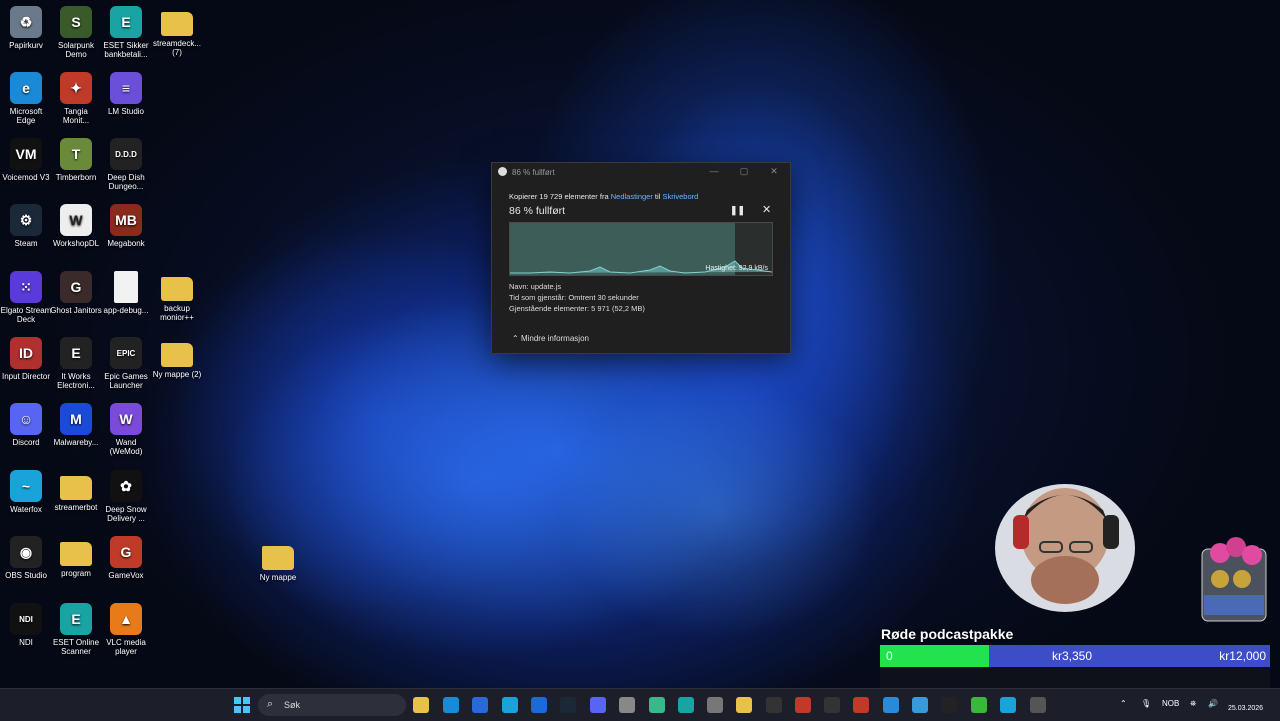 Image resolution: width=1280 pixels, height=721 pixels. Describe the element at coordinates (126, 552) in the screenshot. I see `gamevox-icon: G` at that location.